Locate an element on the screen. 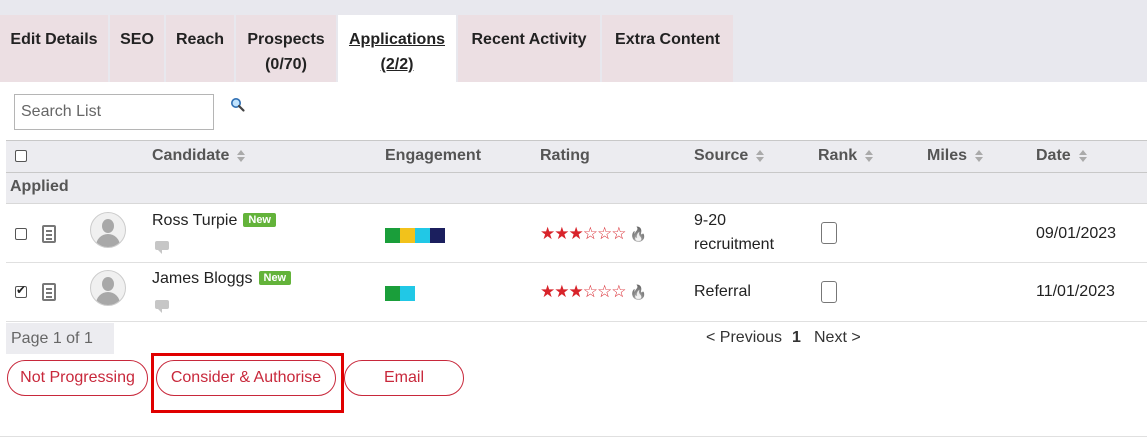 This screenshot has height=438, width=1147. column-rating: Rating is located at coordinates (565, 156).